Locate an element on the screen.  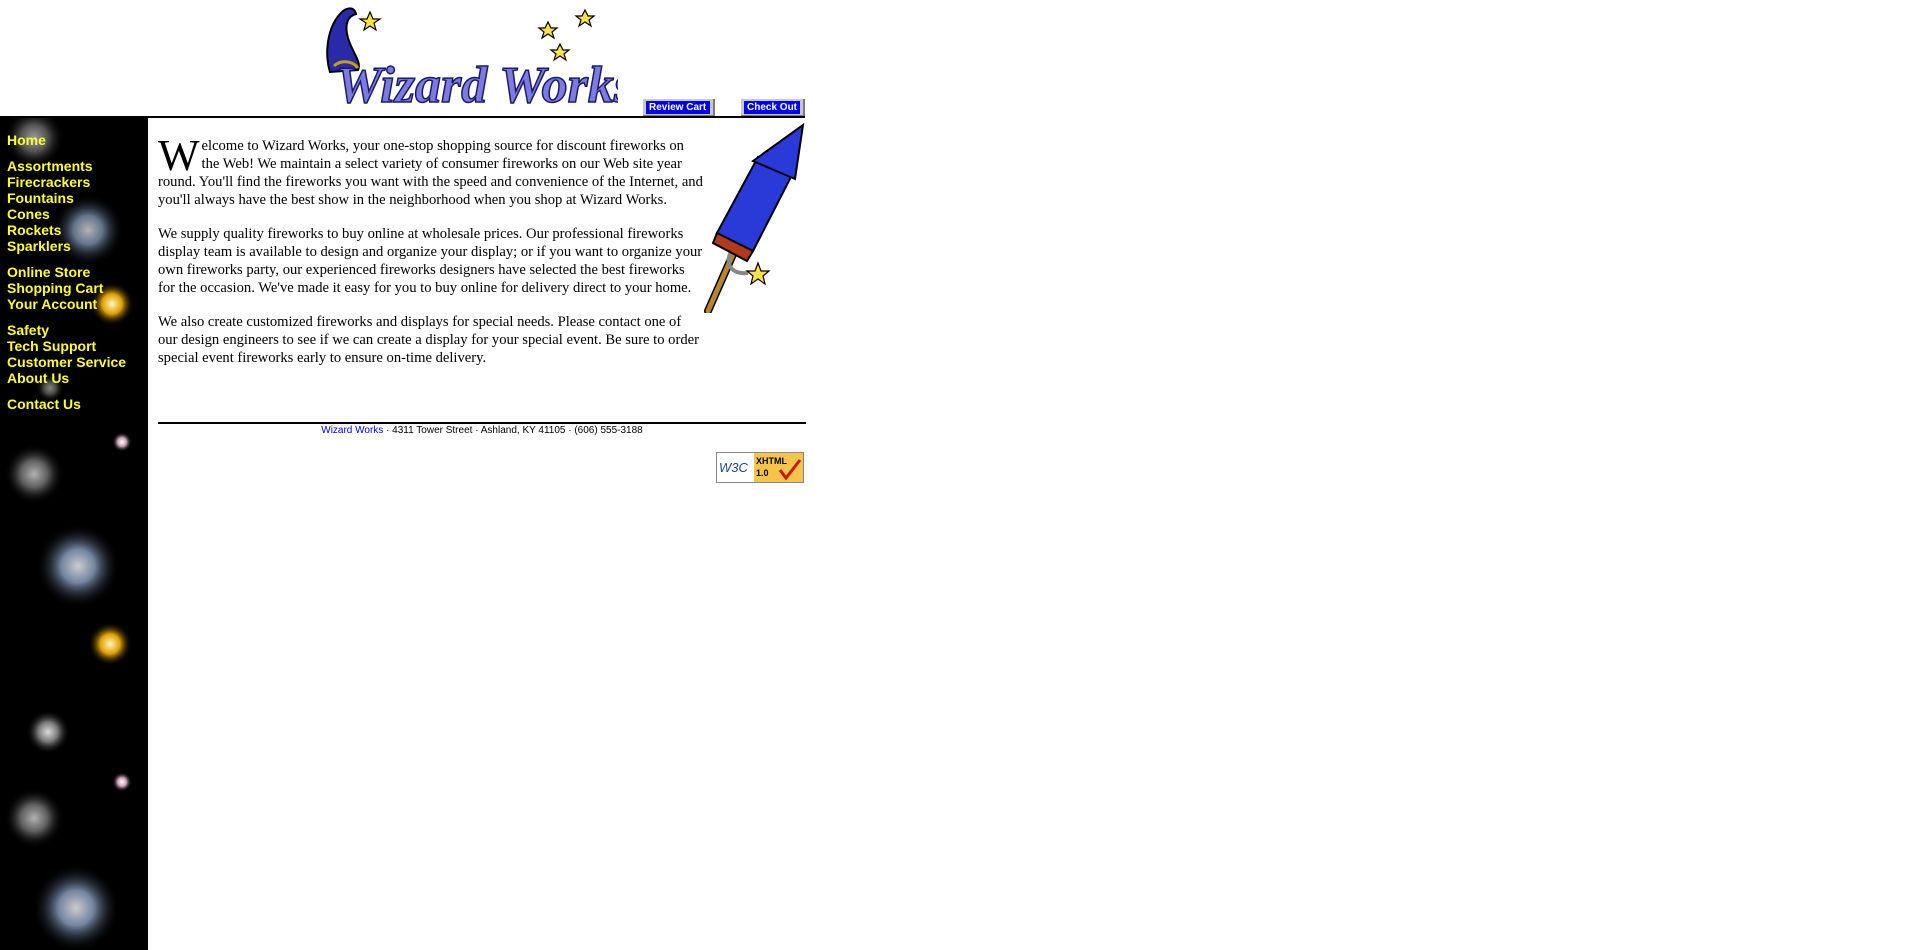
nav-safety: Safety is located at coordinates (66, 330).